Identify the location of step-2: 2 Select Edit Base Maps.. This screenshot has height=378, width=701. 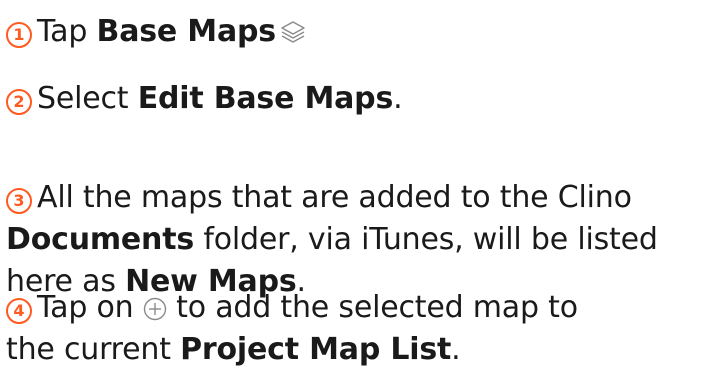
(204, 99).